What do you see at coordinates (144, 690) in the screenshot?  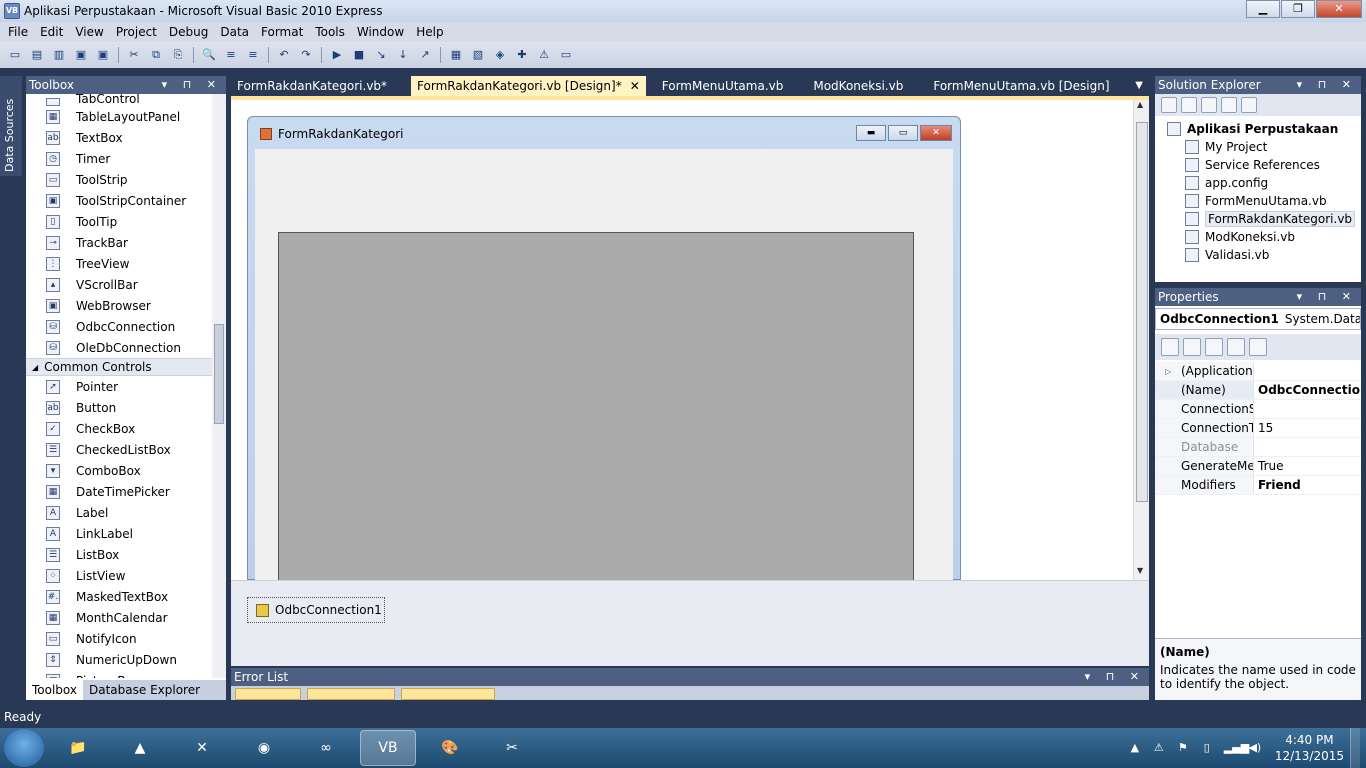 I see `tab-database-explorer: Database Explorer` at bounding box center [144, 690].